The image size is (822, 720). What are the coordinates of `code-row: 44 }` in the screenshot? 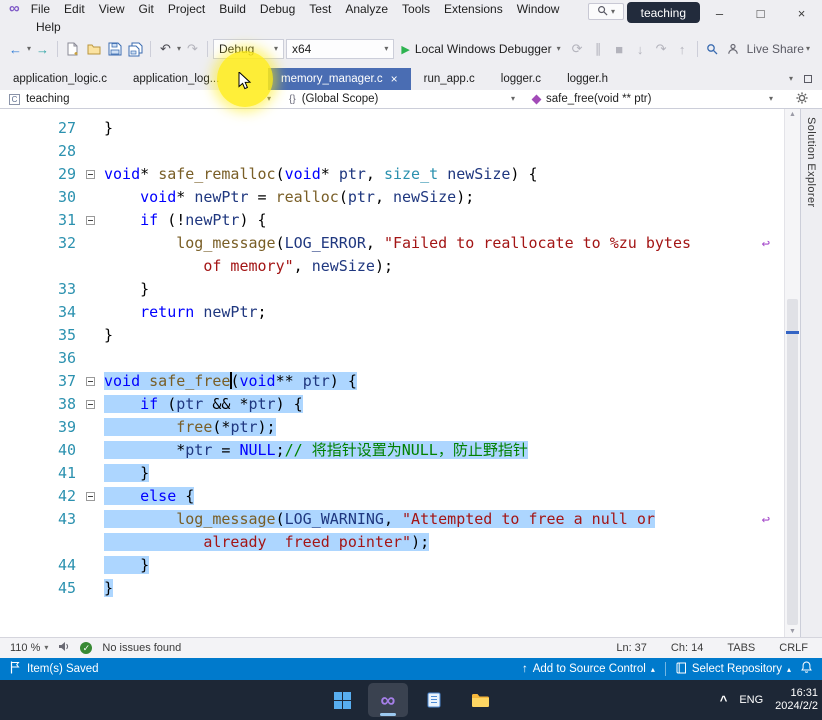 It's located at (392, 565).